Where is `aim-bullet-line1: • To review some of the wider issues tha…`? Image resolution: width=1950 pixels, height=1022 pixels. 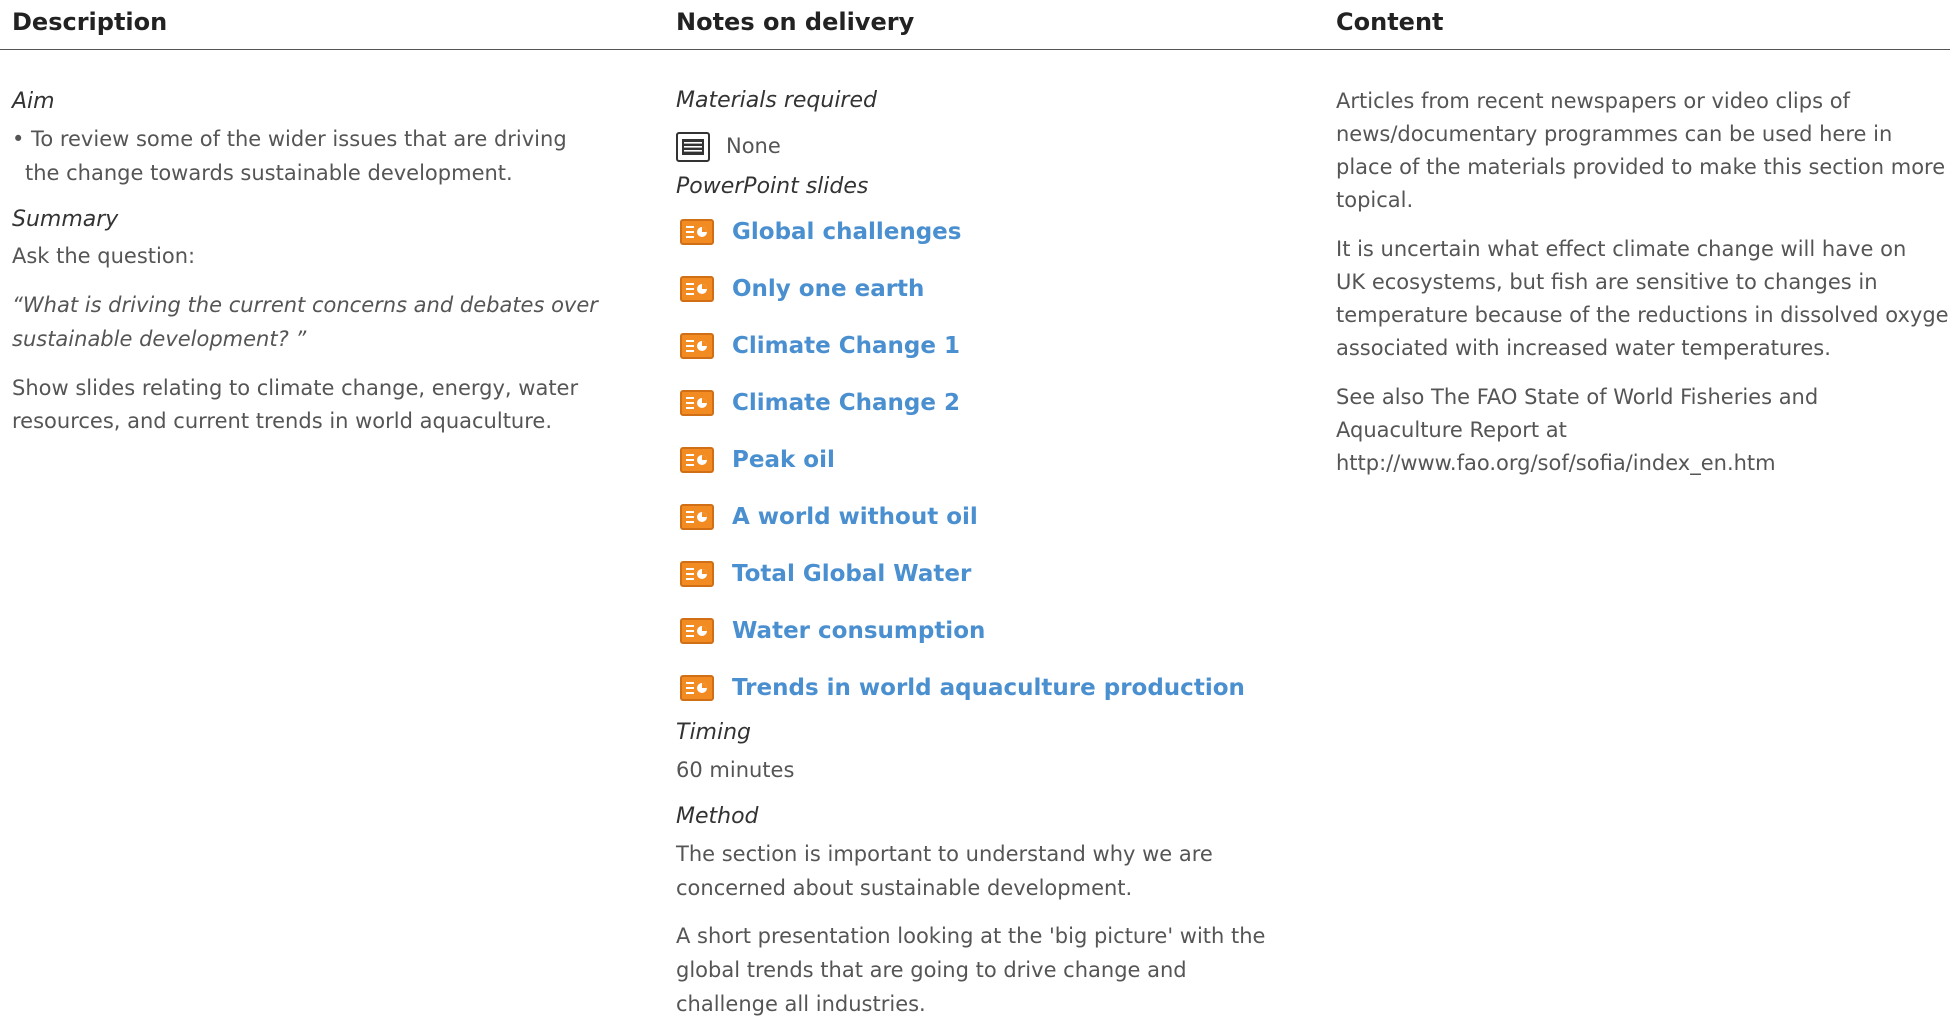 aim-bullet-line1: • To review some of the wider issues tha… is located at coordinates (289, 139).